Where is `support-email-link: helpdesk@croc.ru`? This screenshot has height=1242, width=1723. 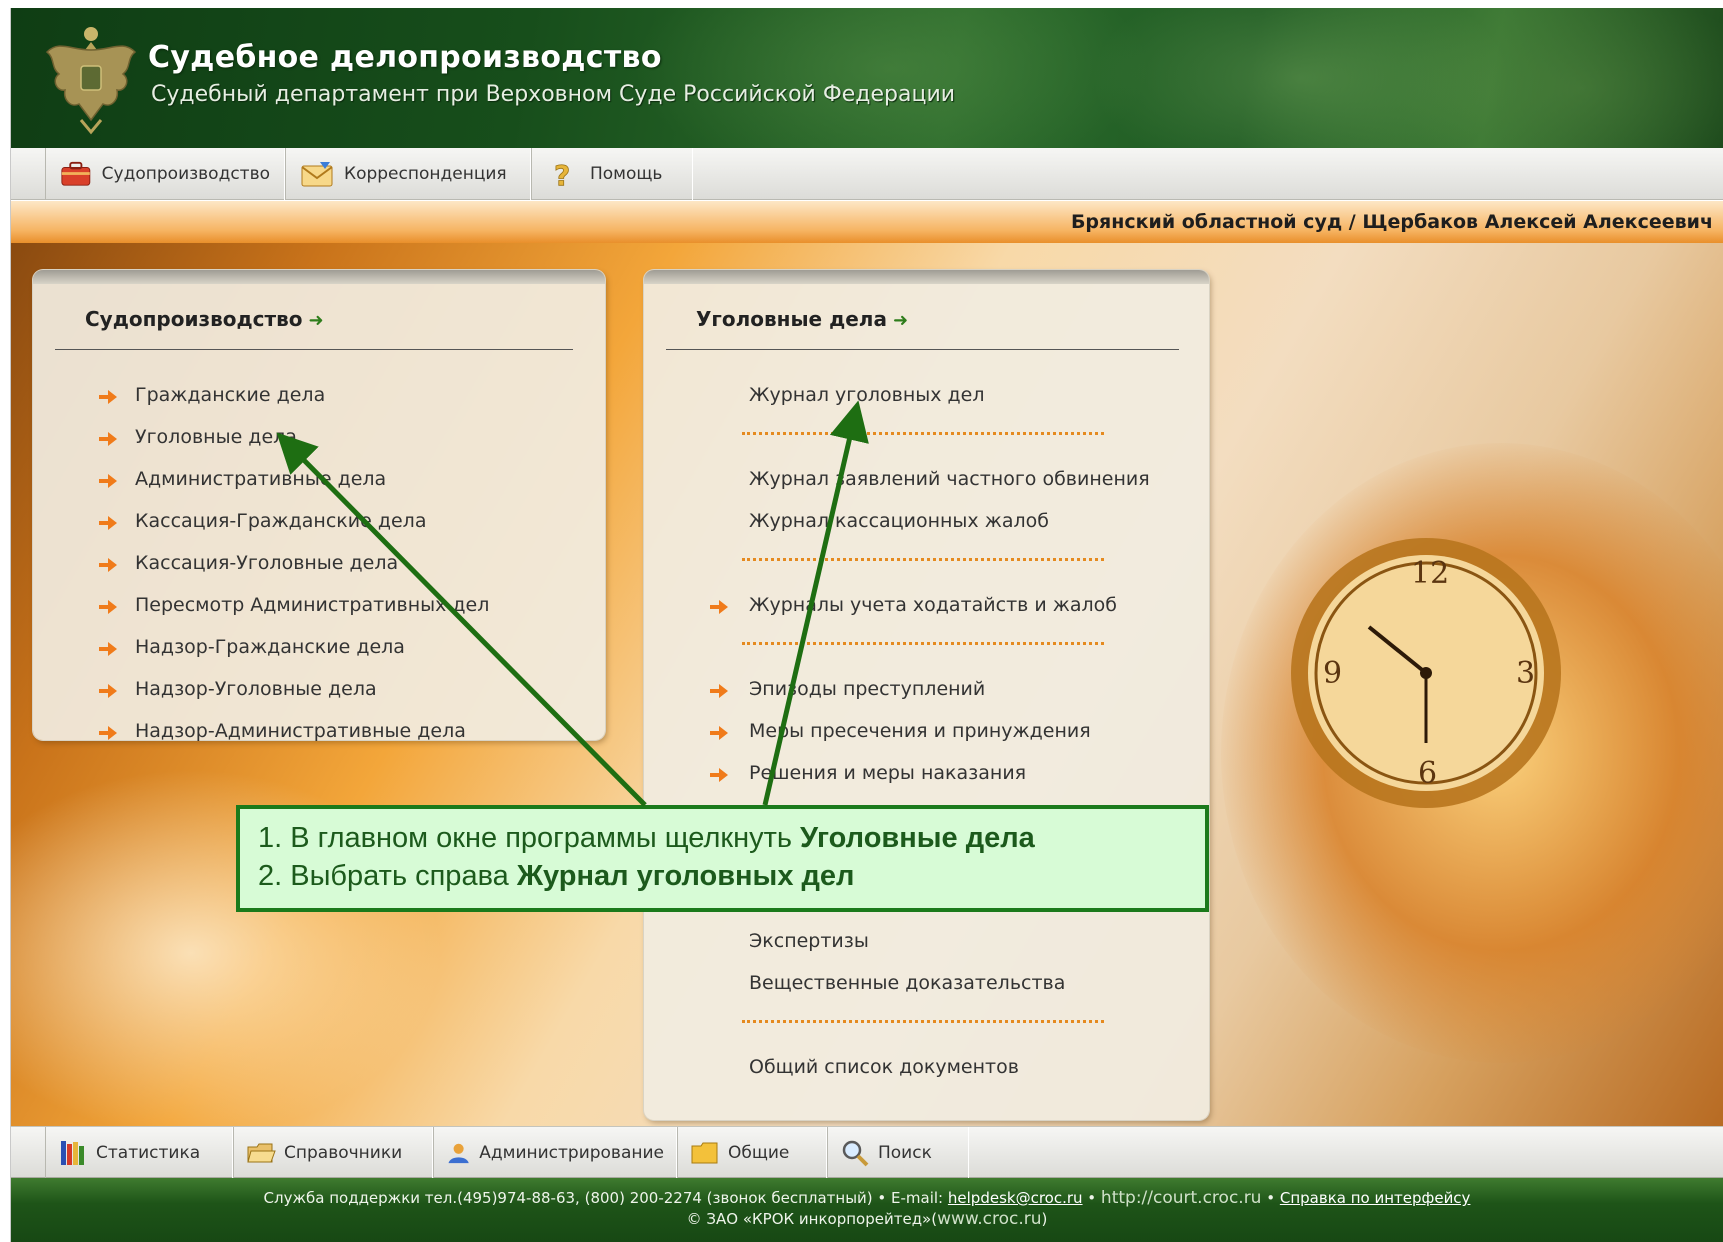
support-email-link: helpdesk@croc.ru is located at coordinates (1015, 1198).